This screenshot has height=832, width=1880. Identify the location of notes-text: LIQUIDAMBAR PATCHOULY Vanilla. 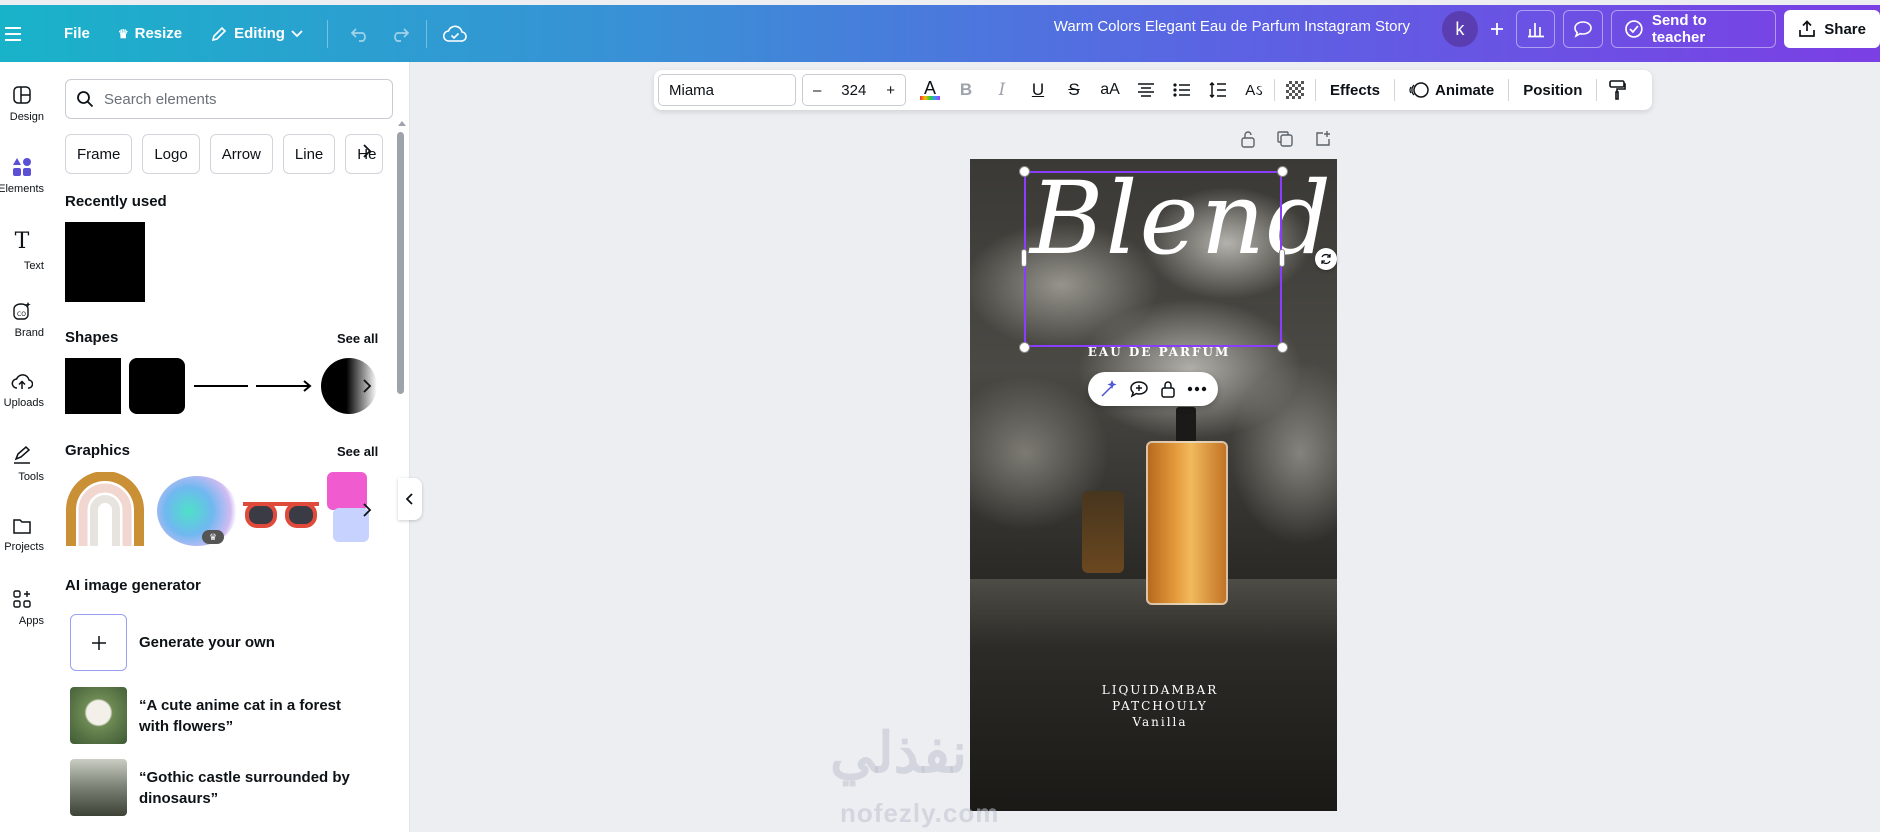
(1160, 706).